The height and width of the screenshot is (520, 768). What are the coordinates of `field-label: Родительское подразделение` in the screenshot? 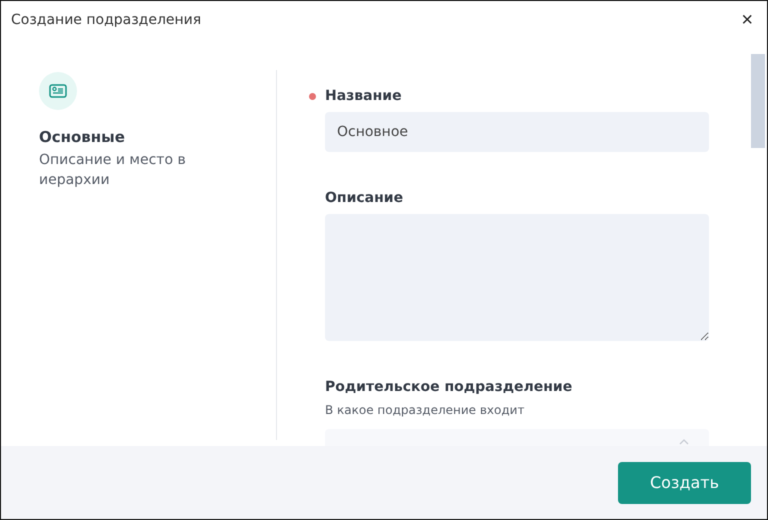 It's located at (448, 387).